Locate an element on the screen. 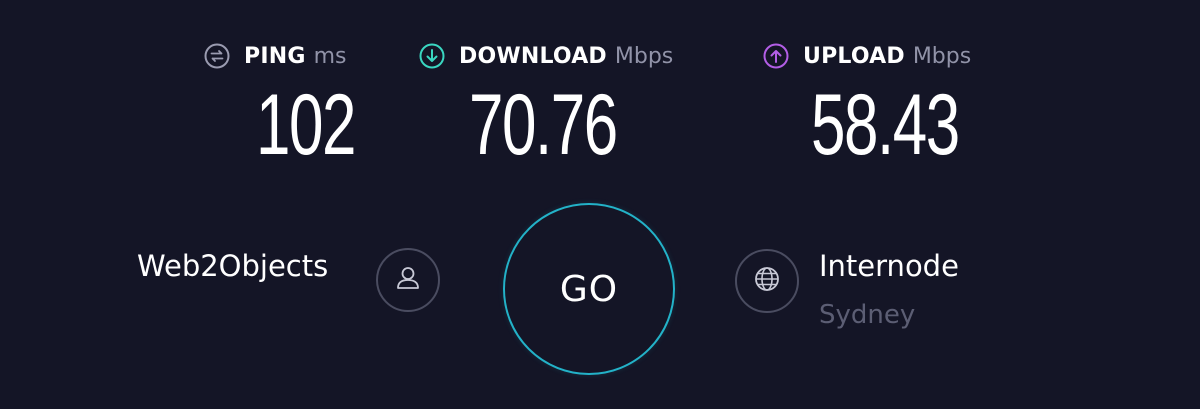 The height and width of the screenshot is (409, 1200). download-label: DOWNLOAD is located at coordinates (533, 56).